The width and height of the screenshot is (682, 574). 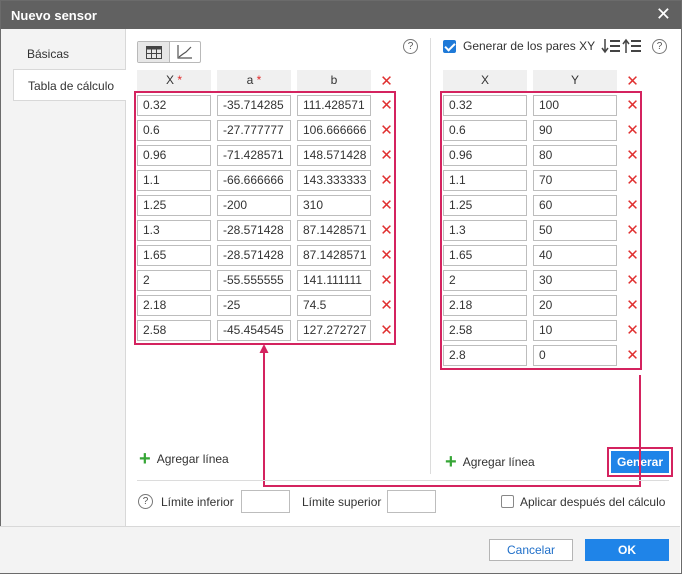 I want to click on flow-arrow, so click(x=450, y=415).